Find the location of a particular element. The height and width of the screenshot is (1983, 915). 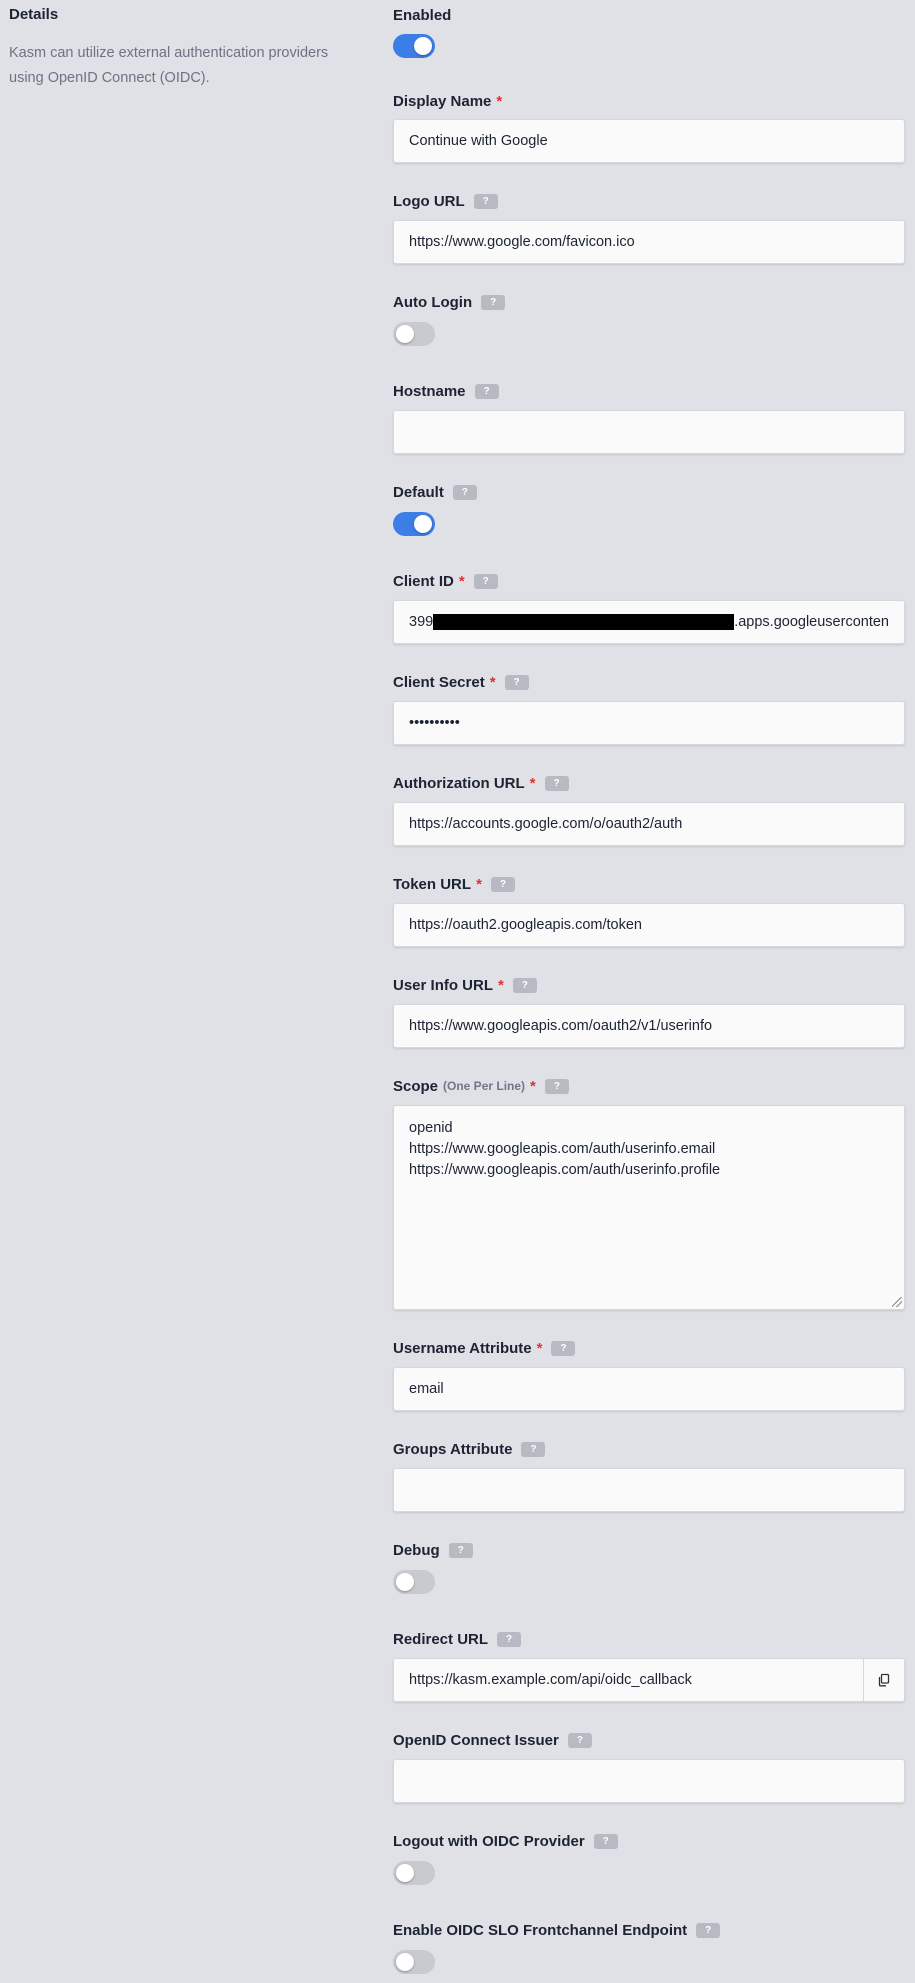

auto-login-label-text: Auto Login is located at coordinates (433, 302).